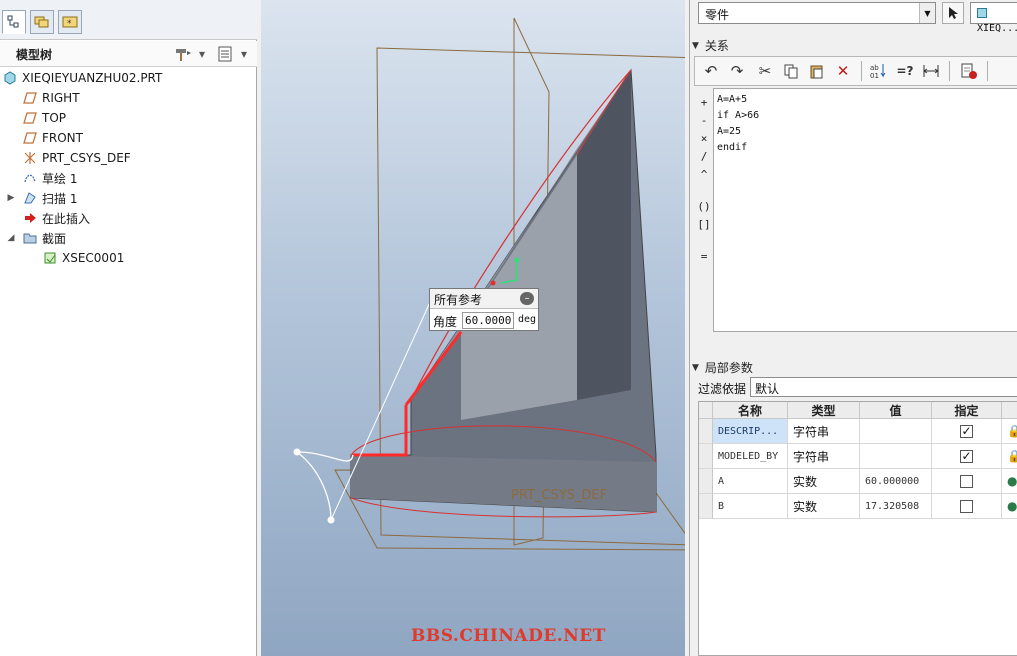 This screenshot has height=656, width=1017. What do you see at coordinates (791, 71) in the screenshot?
I see `copy-button` at bounding box center [791, 71].